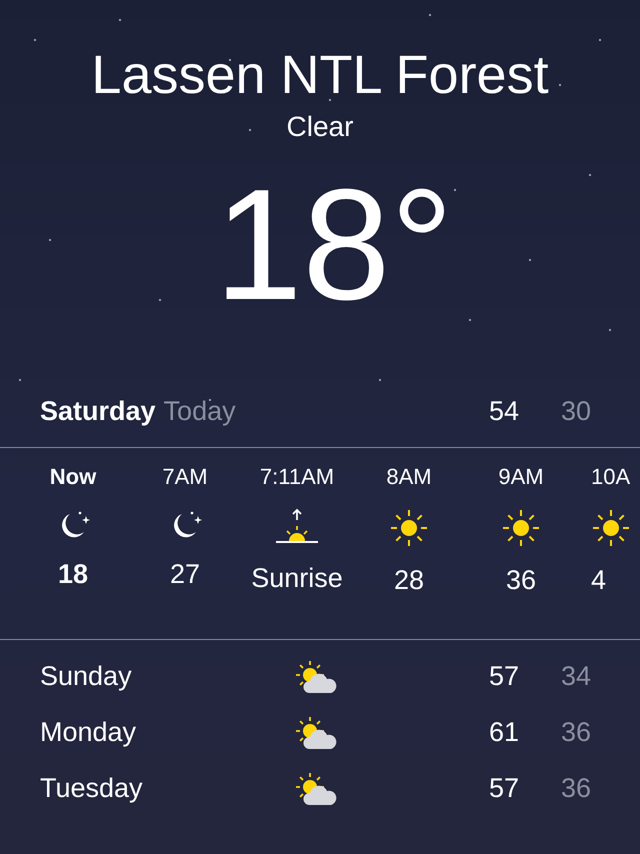 The height and width of the screenshot is (854, 640). What do you see at coordinates (86, 675) in the screenshot?
I see `day-label: Sunday` at bounding box center [86, 675].